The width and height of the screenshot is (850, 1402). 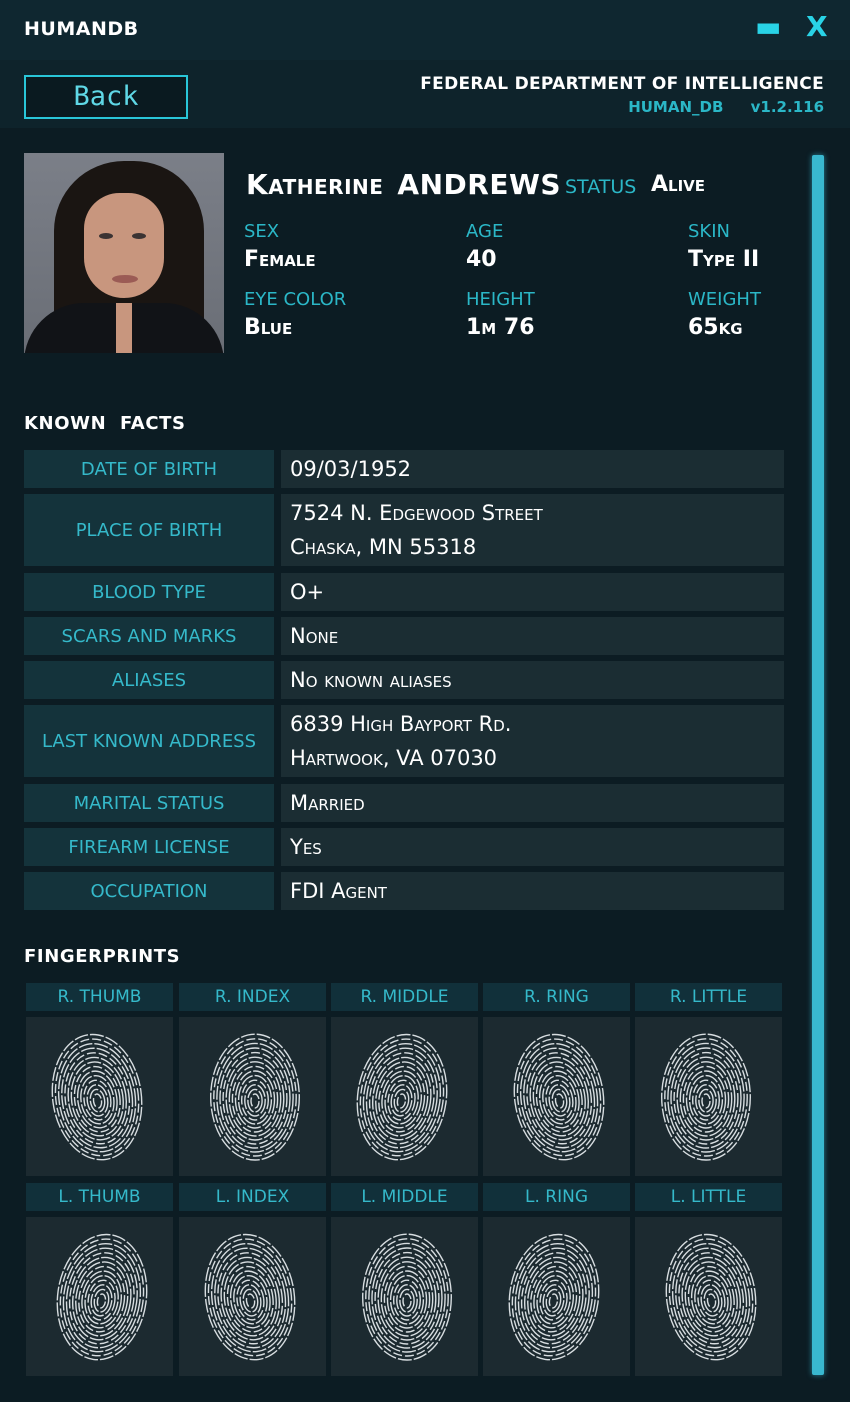 What do you see at coordinates (768, 27) in the screenshot?
I see `minimize-icon: ▬` at bounding box center [768, 27].